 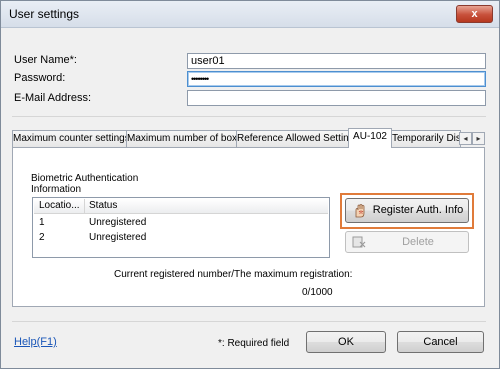 I want to click on delete-card-icon, so click(x=359, y=245).